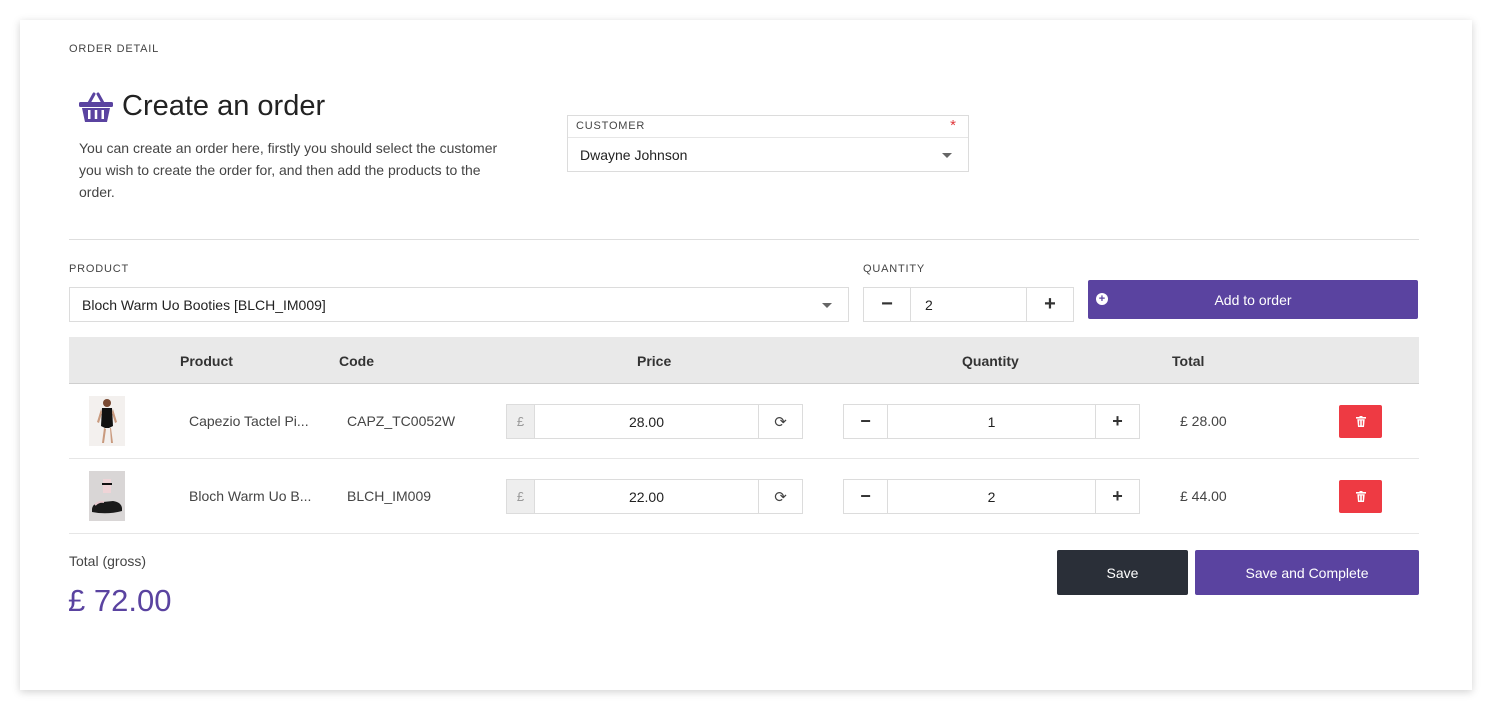 This screenshot has height=711, width=1492. What do you see at coordinates (206, 361) in the screenshot?
I see `column-header-product: Product` at bounding box center [206, 361].